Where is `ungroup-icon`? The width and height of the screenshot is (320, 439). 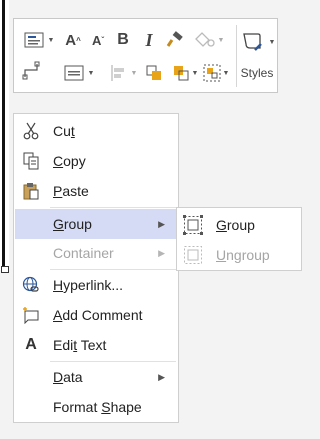
ungroup-icon is located at coordinates (193, 255).